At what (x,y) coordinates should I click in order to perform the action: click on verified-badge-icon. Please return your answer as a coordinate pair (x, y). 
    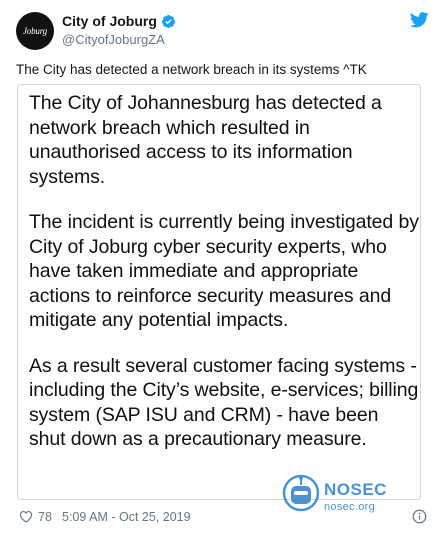
    Looking at the image, I should click on (168, 21).